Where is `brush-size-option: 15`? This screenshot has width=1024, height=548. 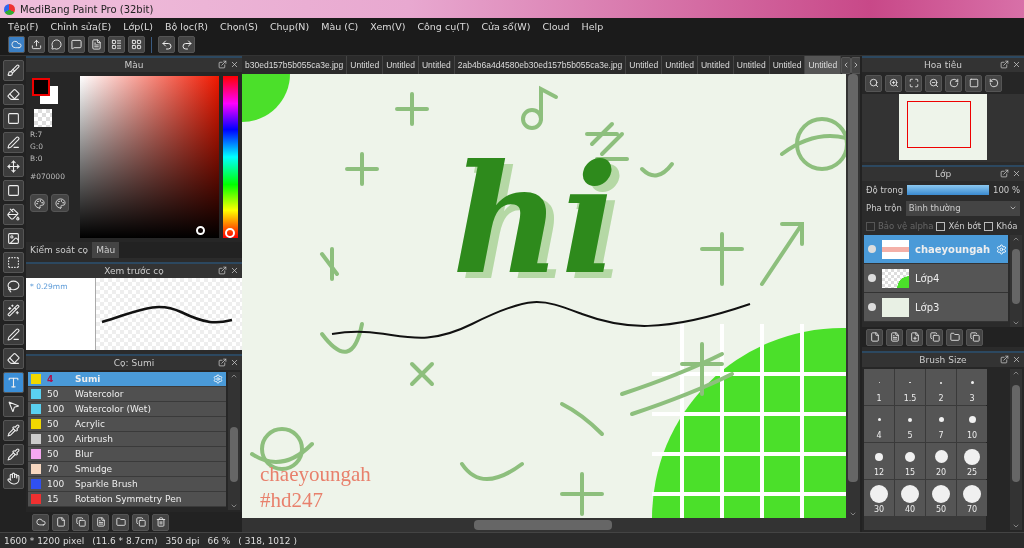 brush-size-option: 15 is located at coordinates (910, 461).